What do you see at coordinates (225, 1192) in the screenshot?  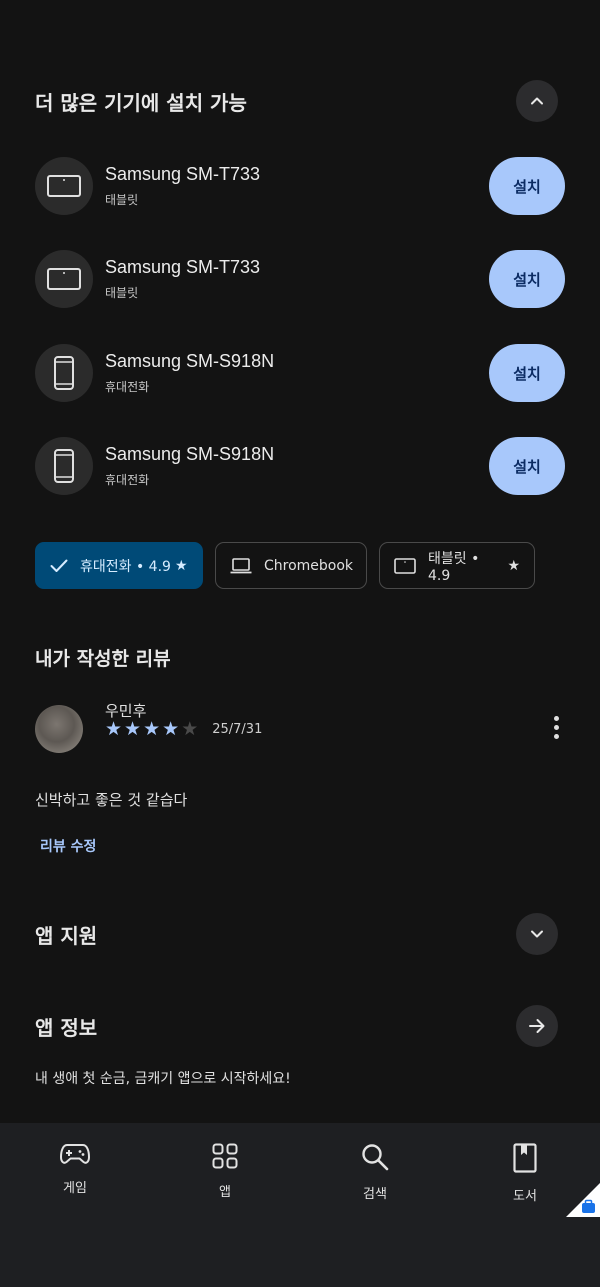 I see `nav-label: 앱` at bounding box center [225, 1192].